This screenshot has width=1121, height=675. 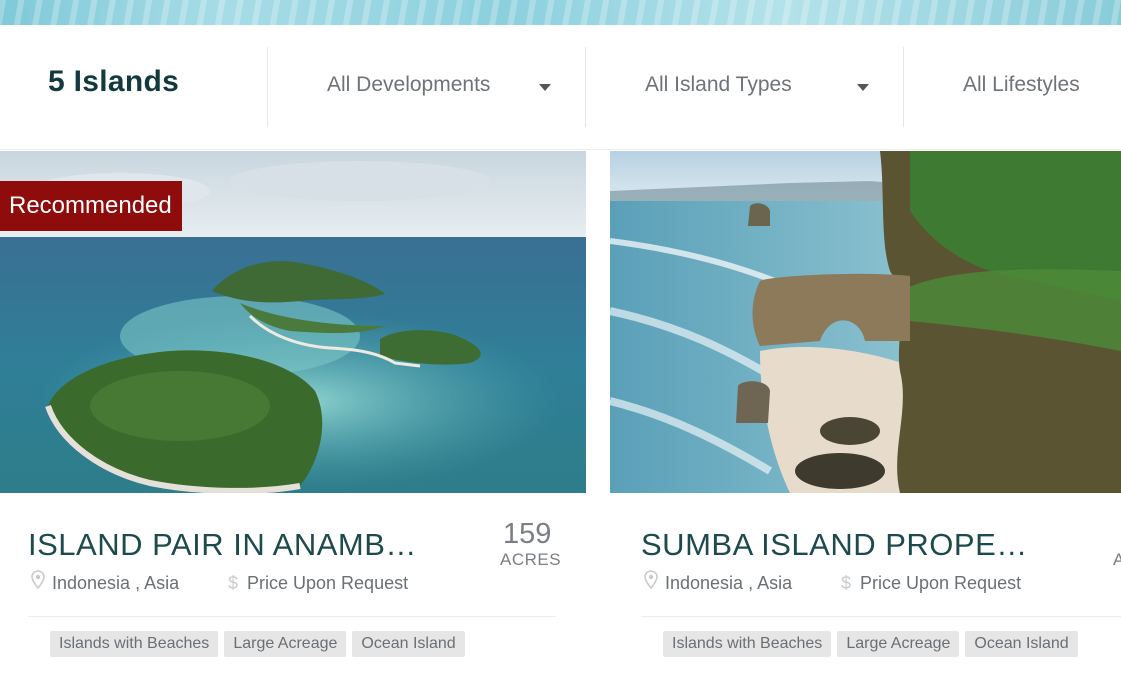 I want to click on developments-filter: All Developments, so click(x=408, y=85).